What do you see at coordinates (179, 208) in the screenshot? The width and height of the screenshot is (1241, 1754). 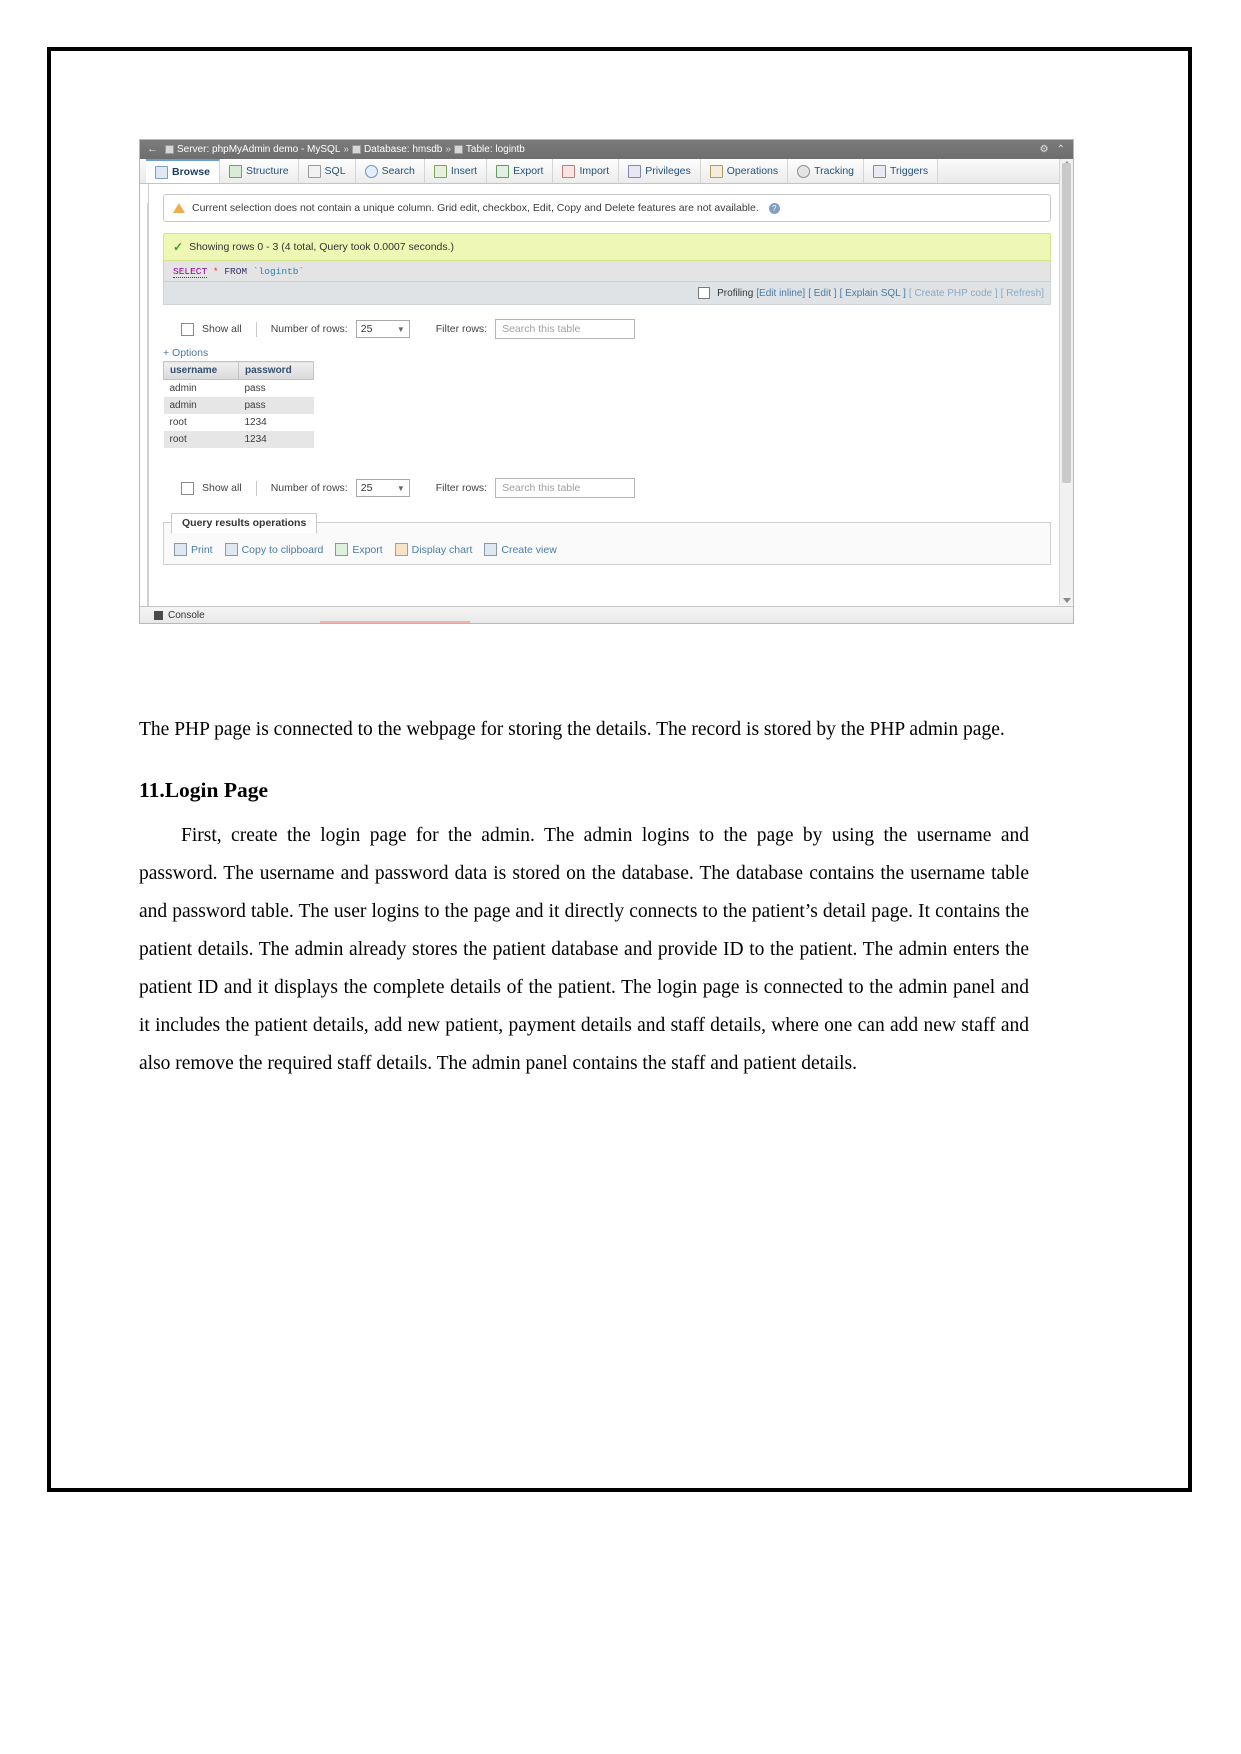 I see `warning-triangle-icon` at bounding box center [179, 208].